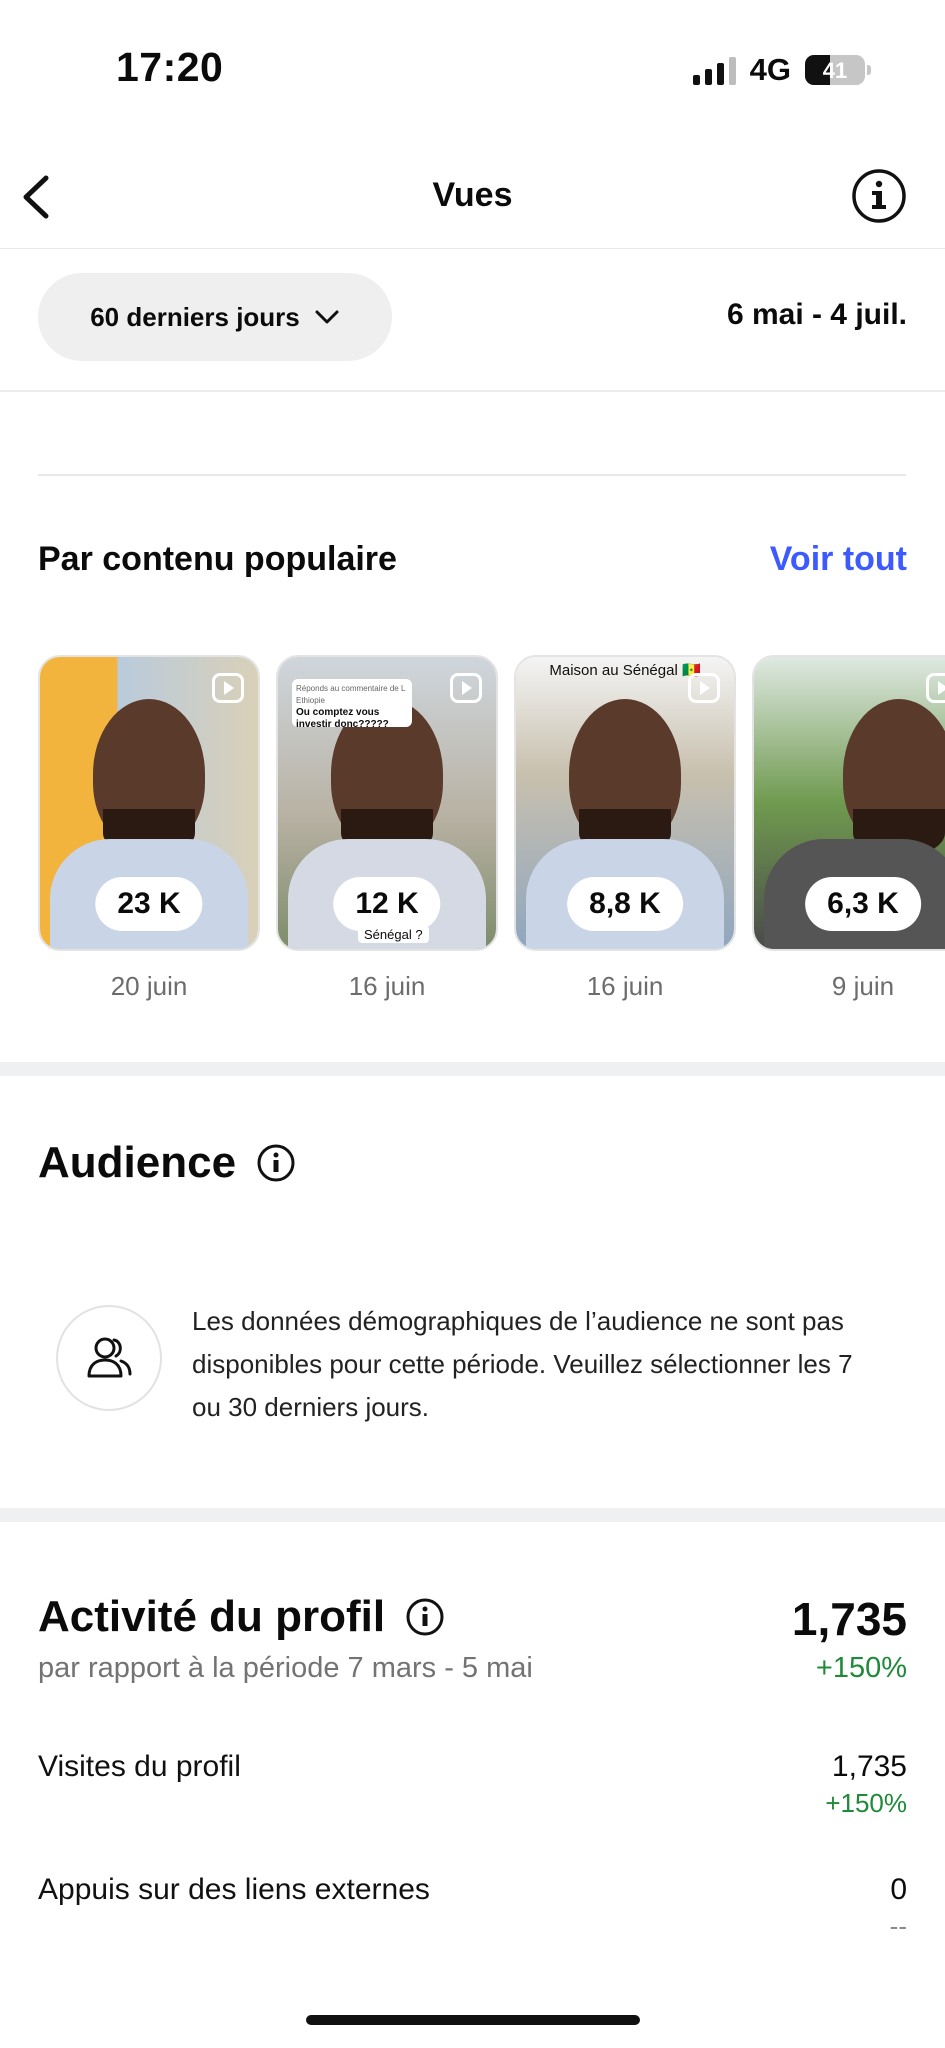 This screenshot has height=2048, width=945. Describe the element at coordinates (816, 314) in the screenshot. I see `date-range: 6 mai - 4 juil.` at that location.